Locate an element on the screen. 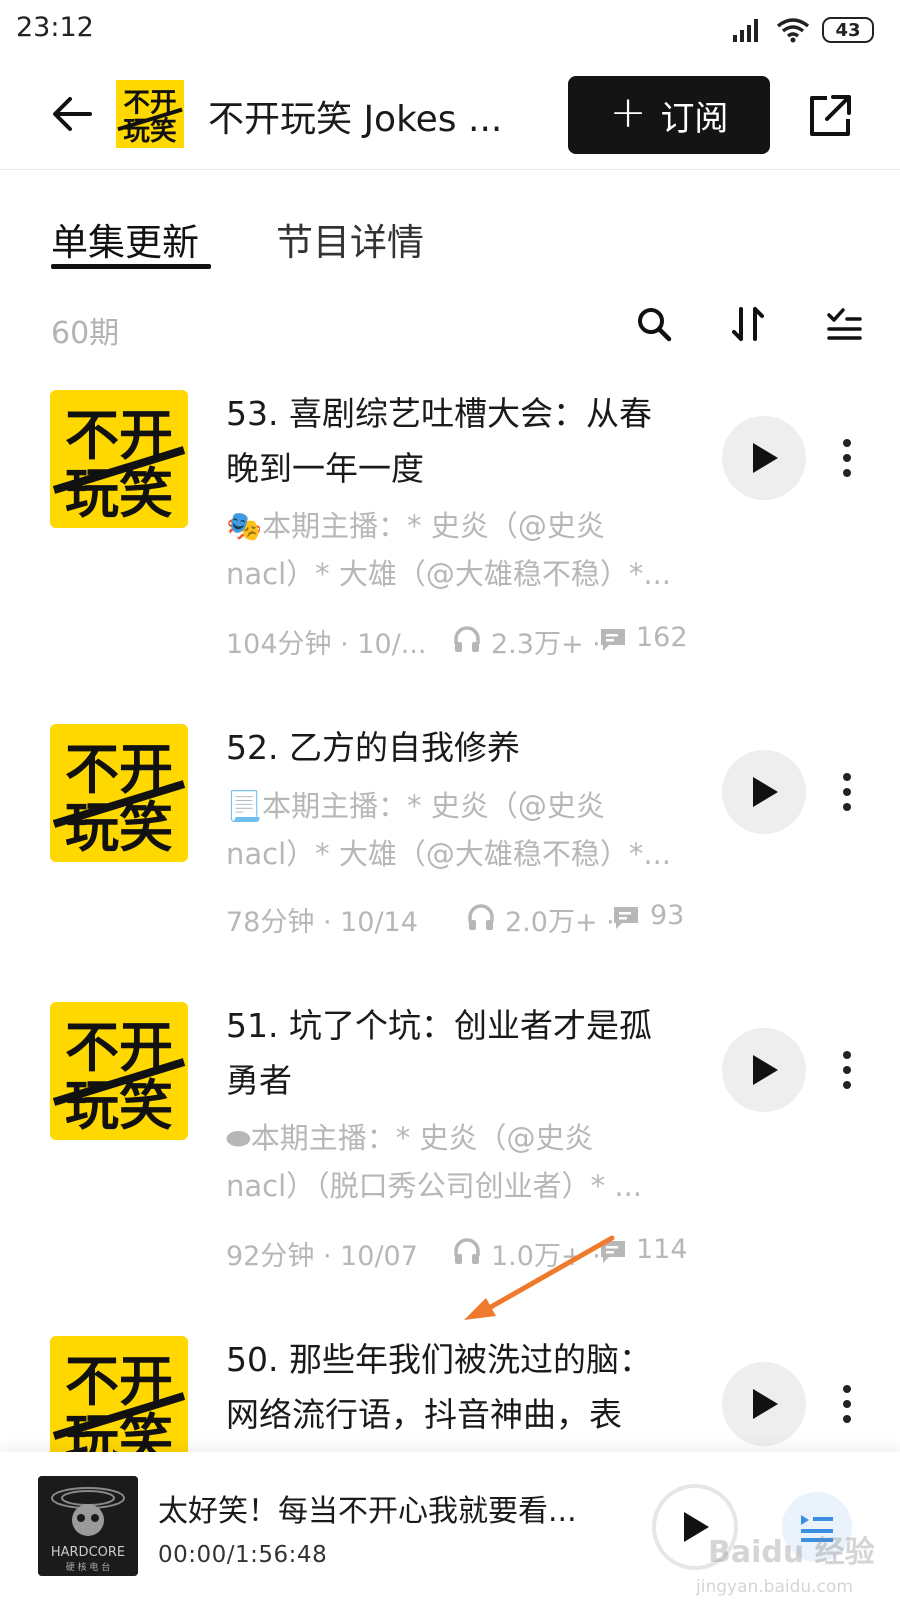  episode-duration-date: 78分钟 · 10/14 is located at coordinates (322, 922).